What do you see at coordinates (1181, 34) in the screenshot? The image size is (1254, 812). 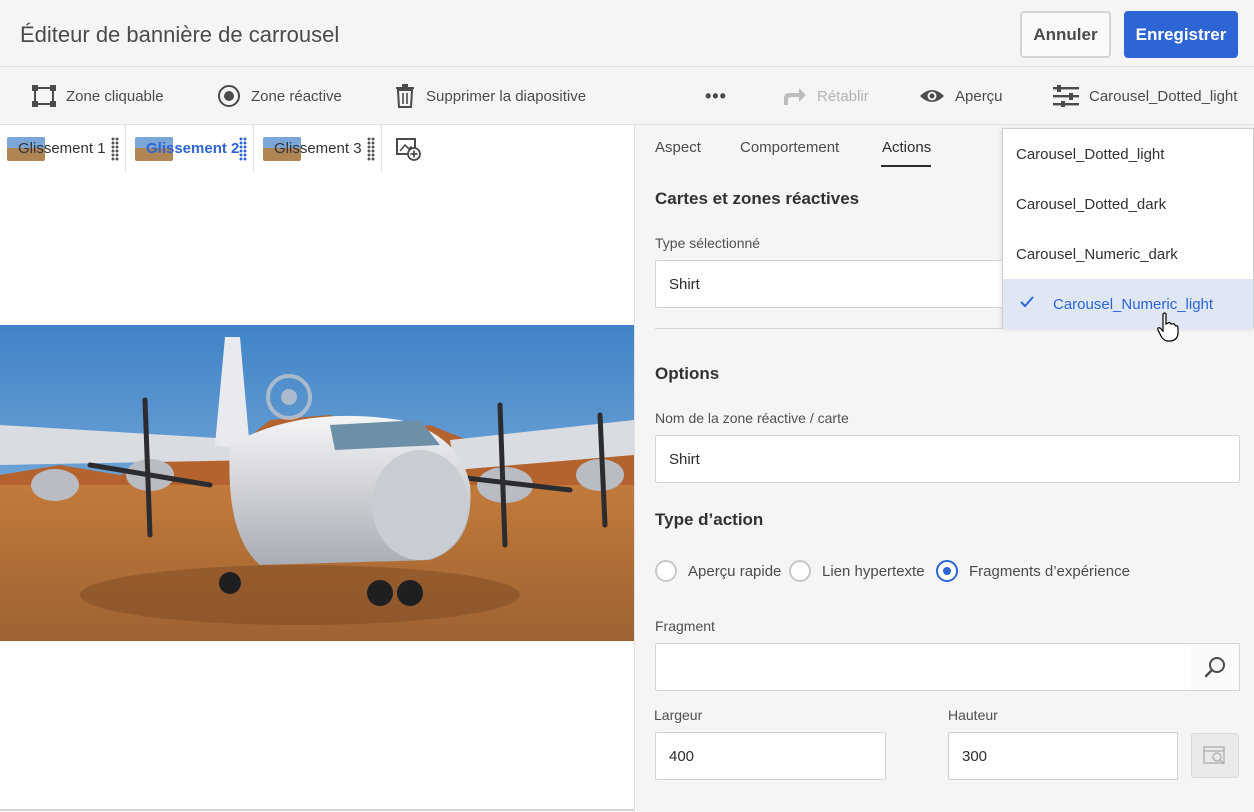 I see `save-button: Enregistrer` at bounding box center [1181, 34].